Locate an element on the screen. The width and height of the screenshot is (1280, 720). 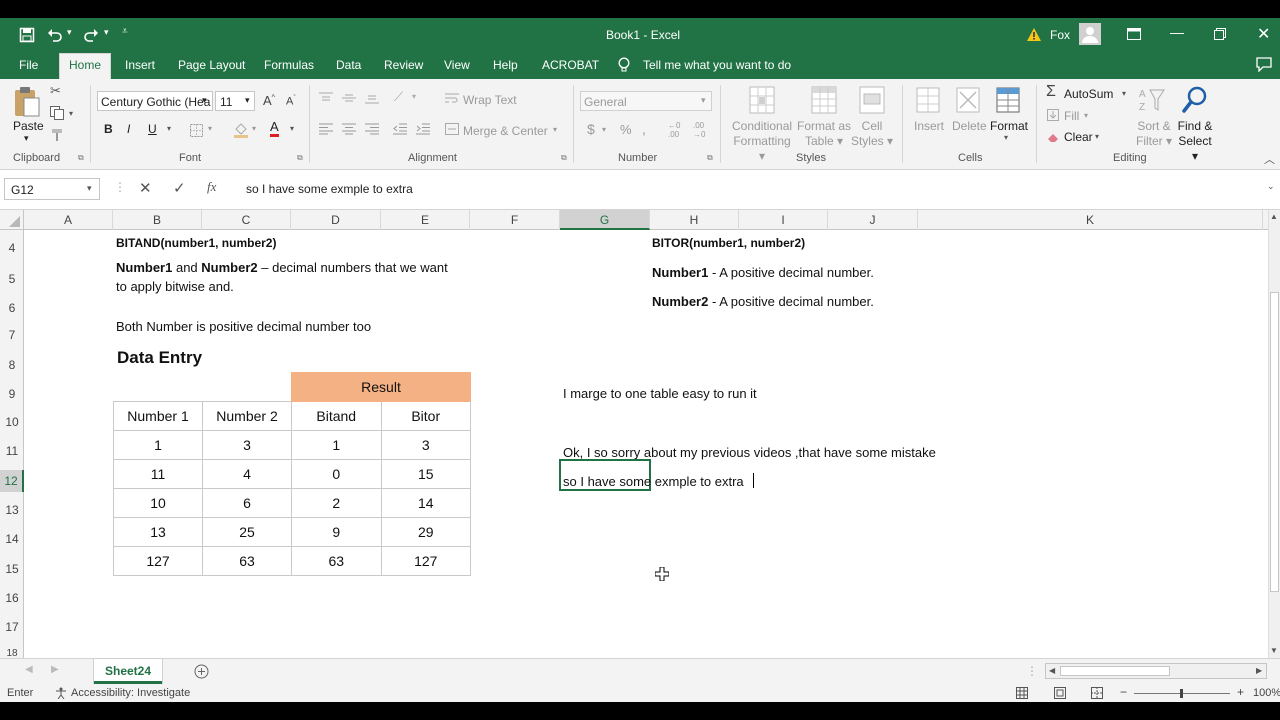
copy-dropdown-icon: ▾ is located at coordinates (71, 113).